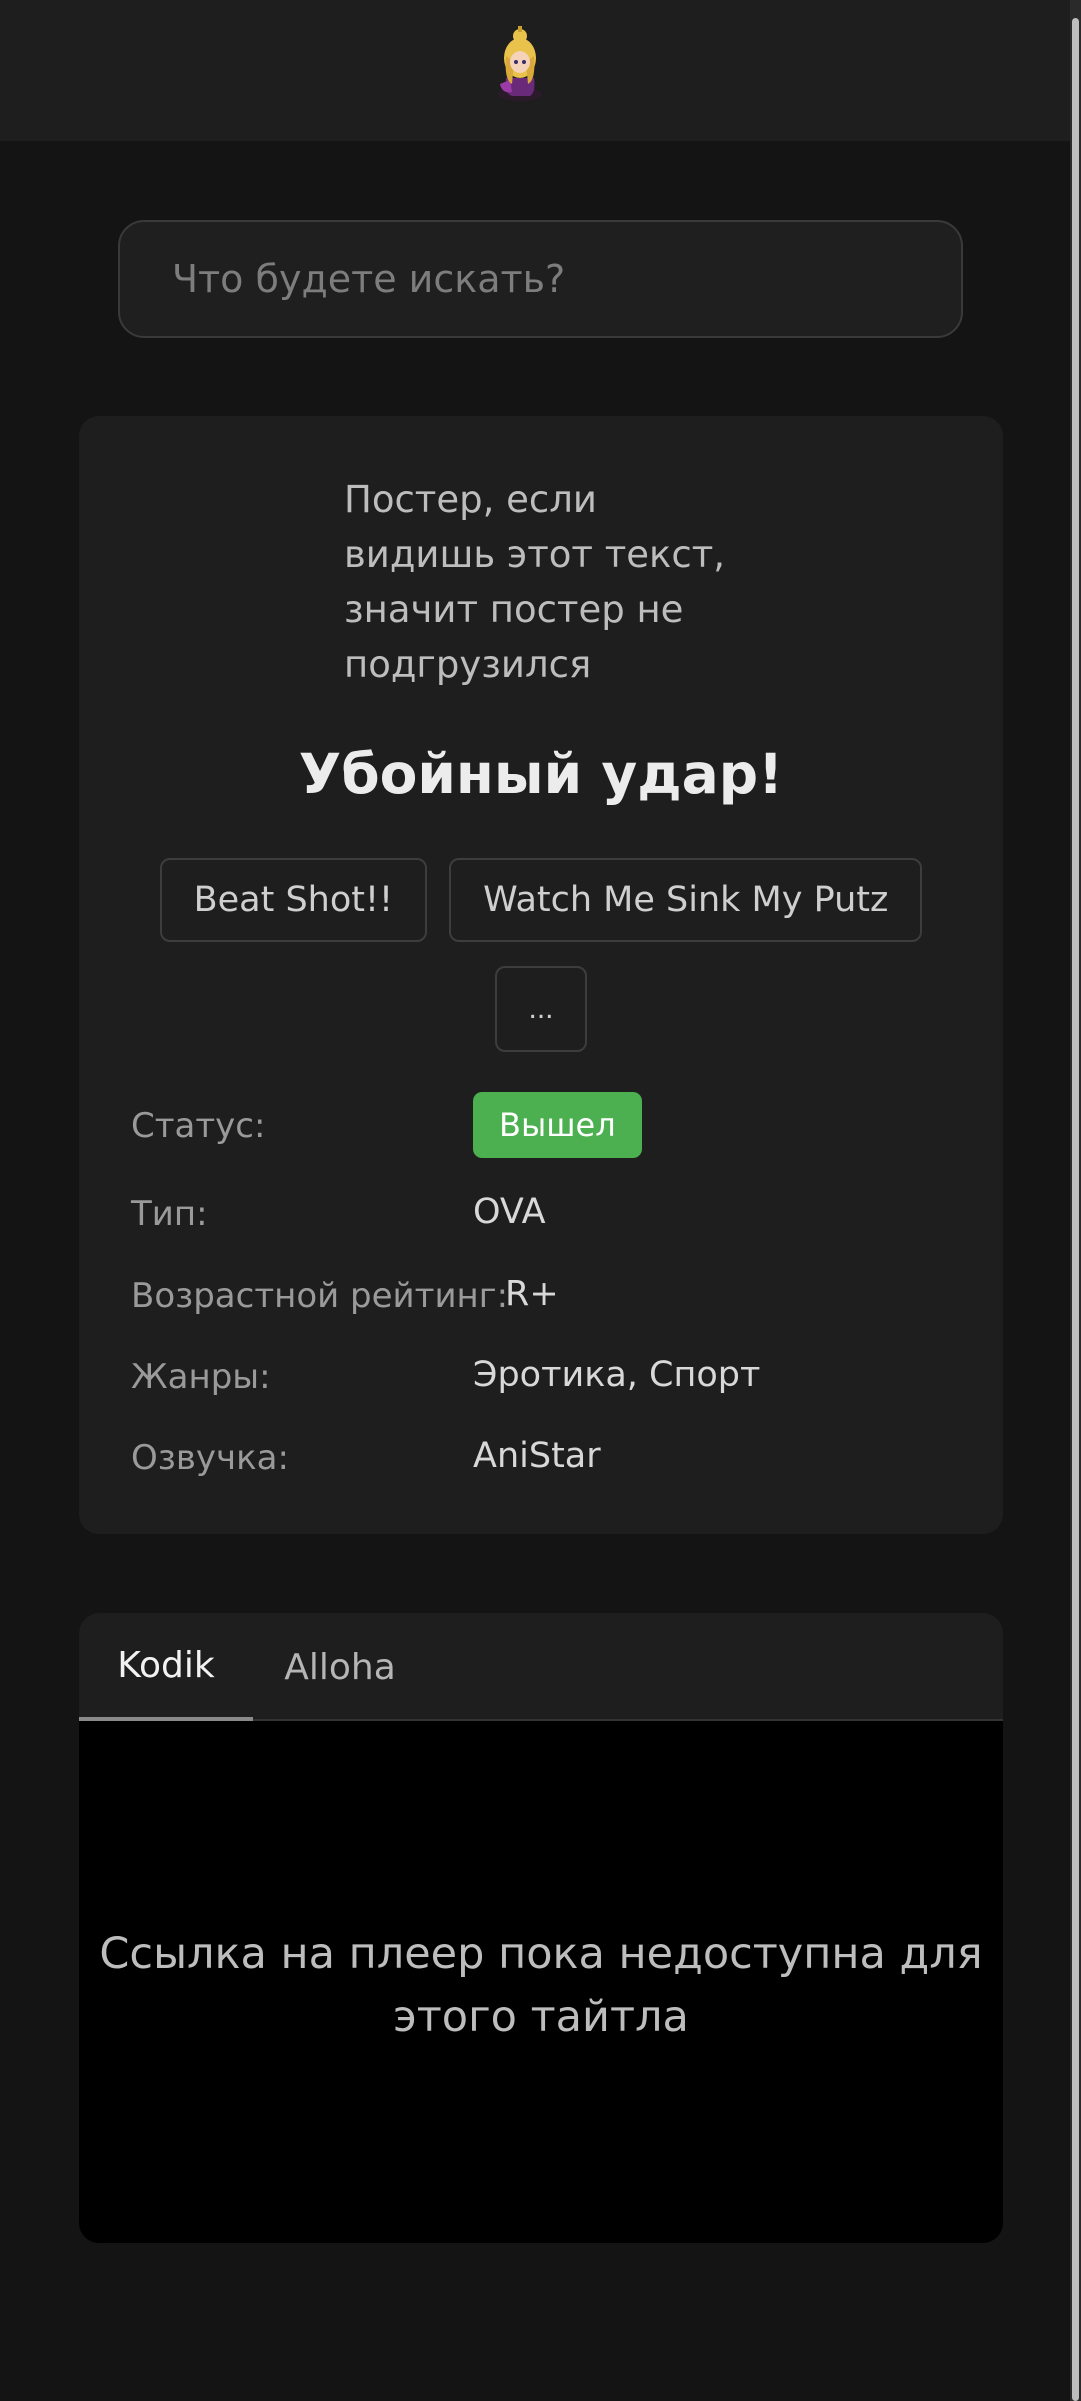 The image size is (1081, 2401). What do you see at coordinates (509, 1212) in the screenshot?
I see `type-value: OVA` at bounding box center [509, 1212].